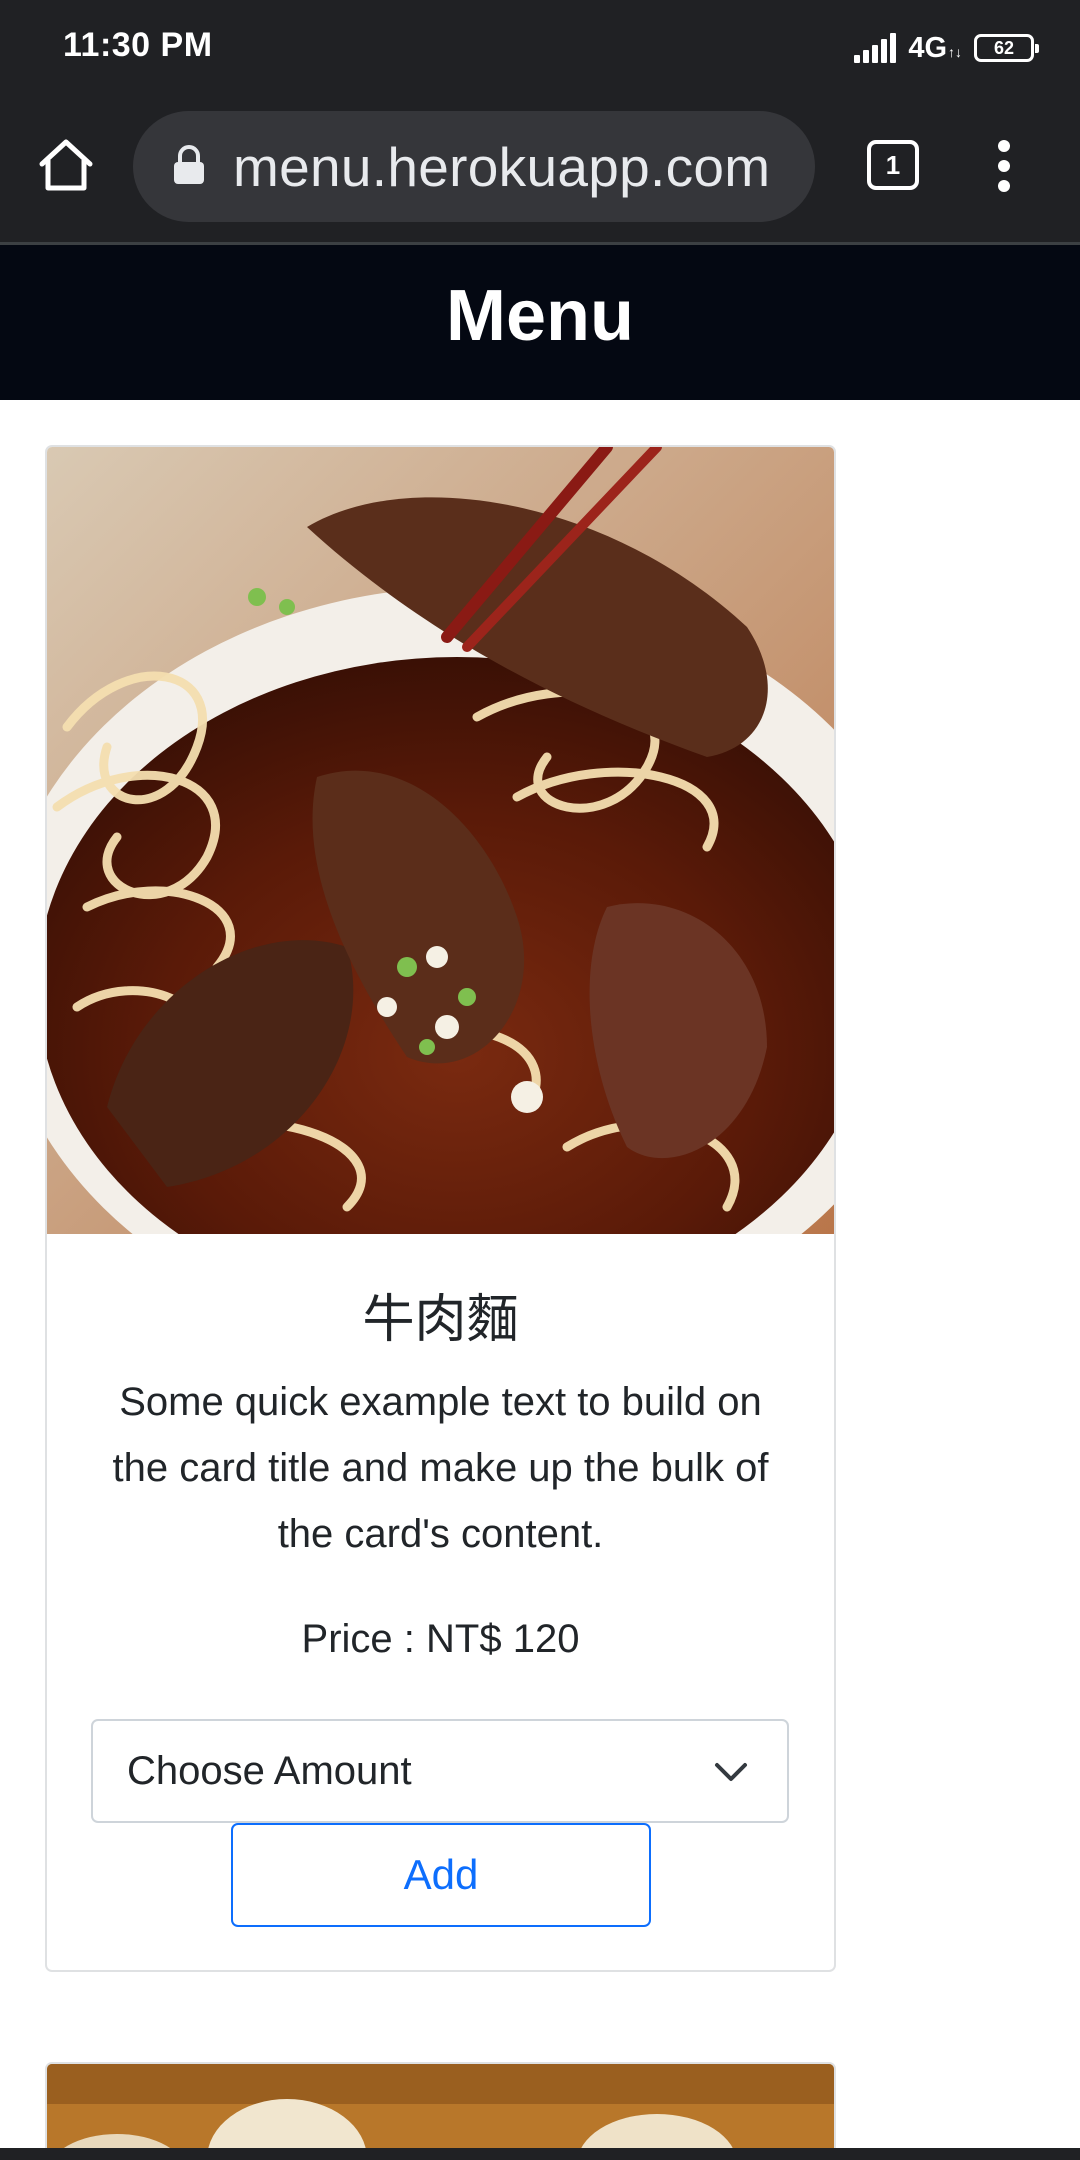 The image size is (1080, 2160). Describe the element at coordinates (502, 167) in the screenshot. I see `url-text: menu.herokuapp.com` at that location.